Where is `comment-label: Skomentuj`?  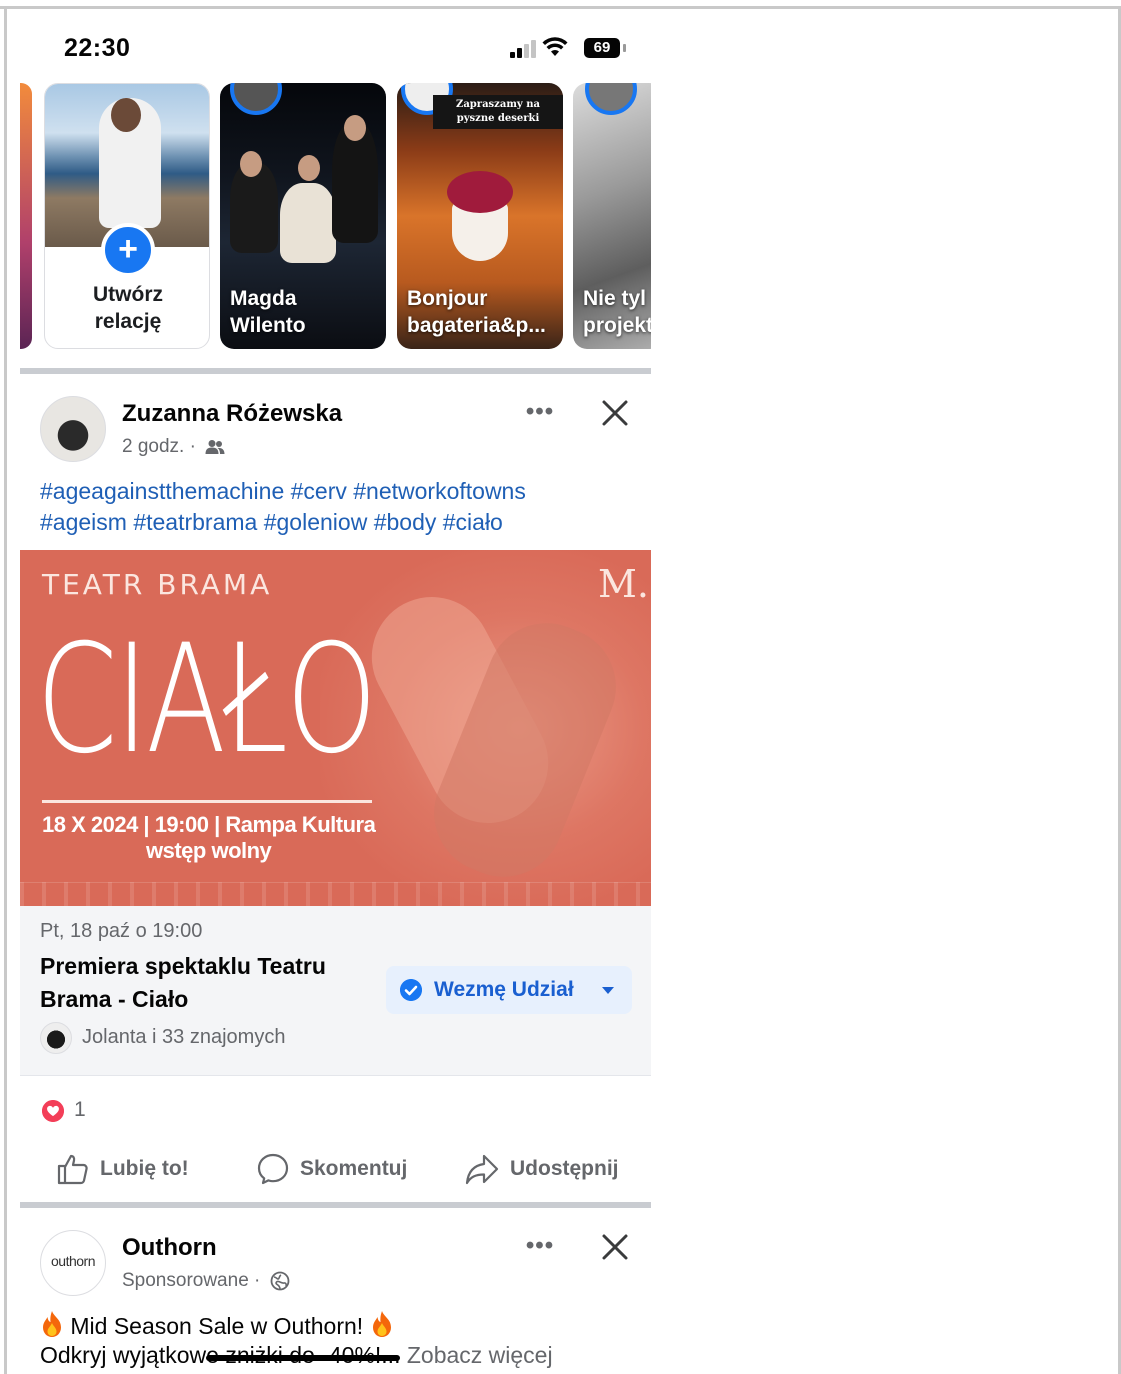
comment-label: Skomentuj is located at coordinates (354, 1168).